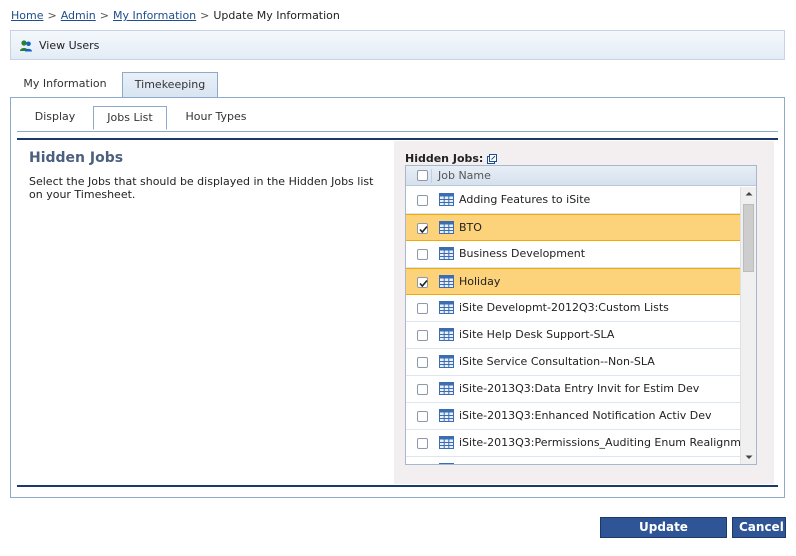 The image size is (796, 556). I want to click on subtab-display: Display, so click(55, 118).